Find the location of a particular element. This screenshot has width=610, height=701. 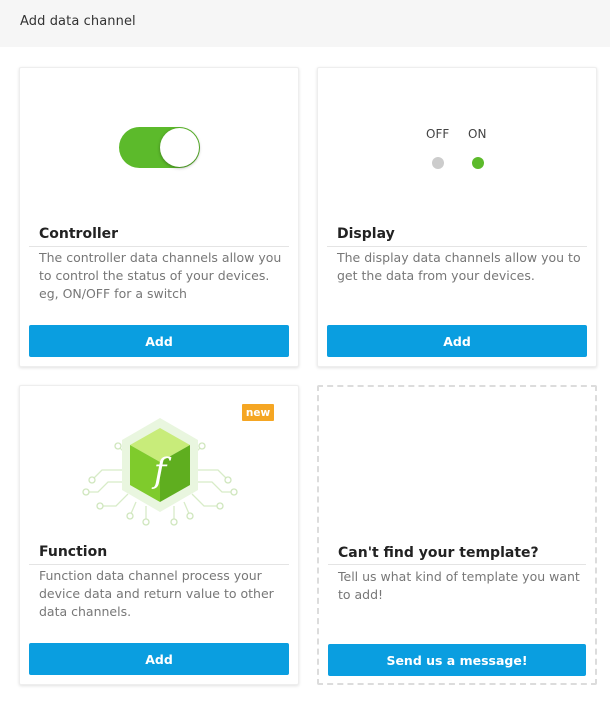

page-title: Add data channel is located at coordinates (78, 21).